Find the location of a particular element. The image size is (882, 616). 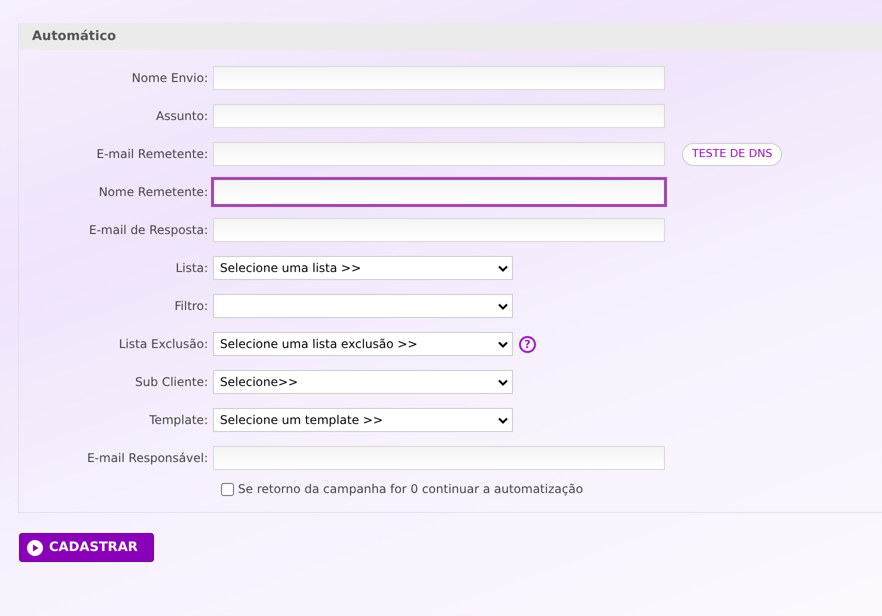

submit-button: CADASTRAR is located at coordinates (86, 547).